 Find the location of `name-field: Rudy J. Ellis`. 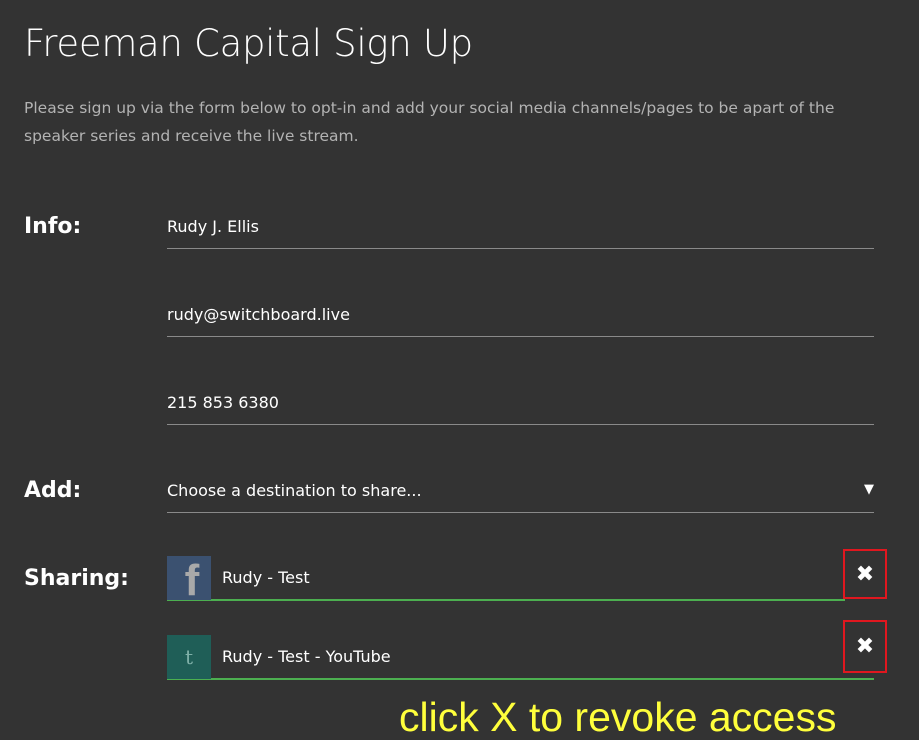

name-field: Rudy J. Ellis is located at coordinates (520, 227).